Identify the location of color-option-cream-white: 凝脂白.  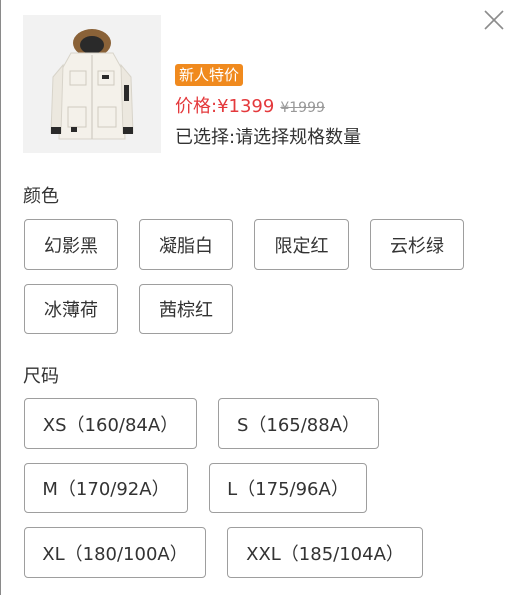
(186, 244).